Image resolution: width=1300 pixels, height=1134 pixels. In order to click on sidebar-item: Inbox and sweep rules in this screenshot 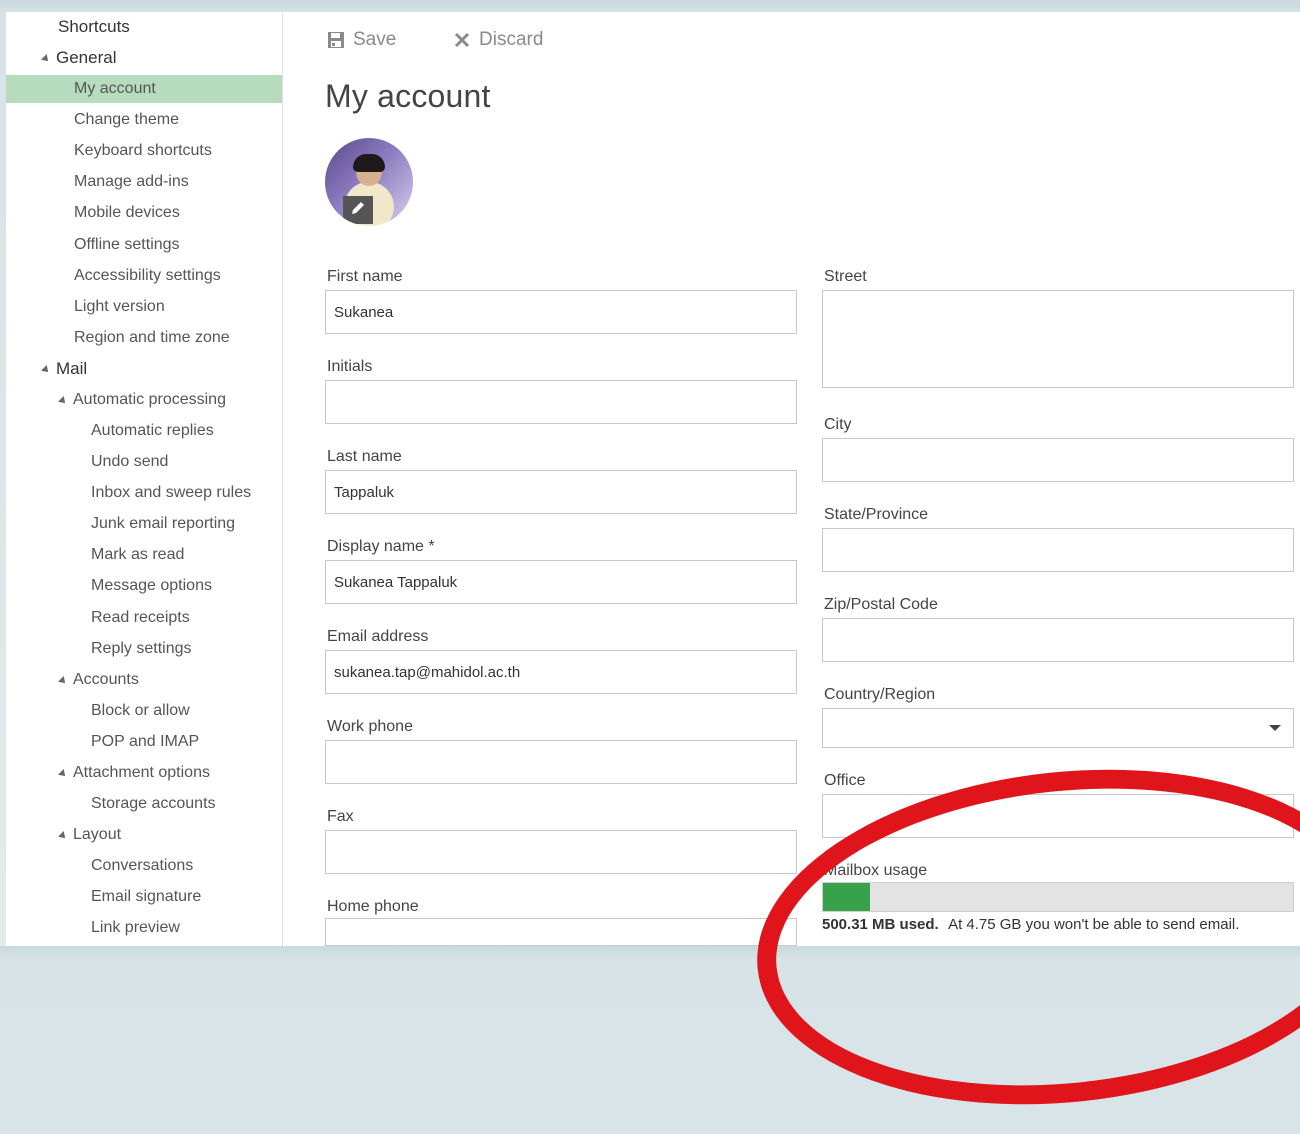, I will do `click(144, 493)`.